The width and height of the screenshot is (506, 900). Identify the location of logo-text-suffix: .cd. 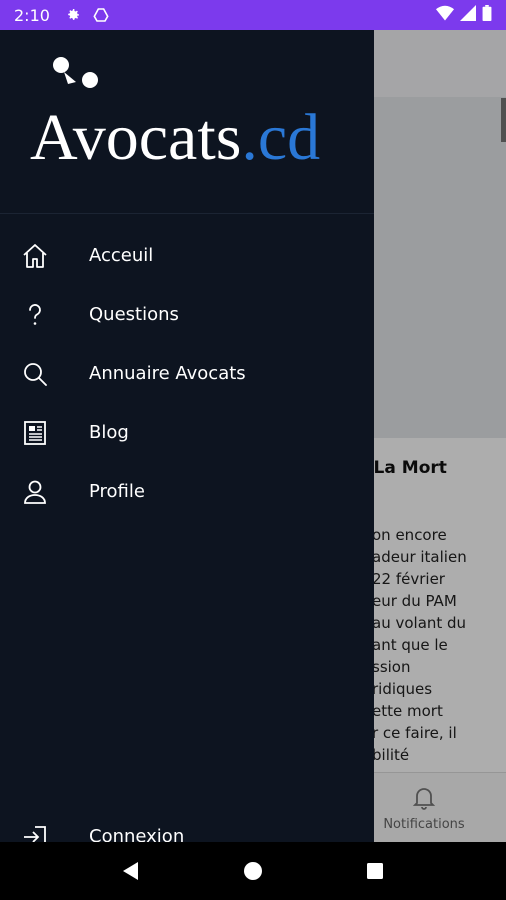
(281, 137).